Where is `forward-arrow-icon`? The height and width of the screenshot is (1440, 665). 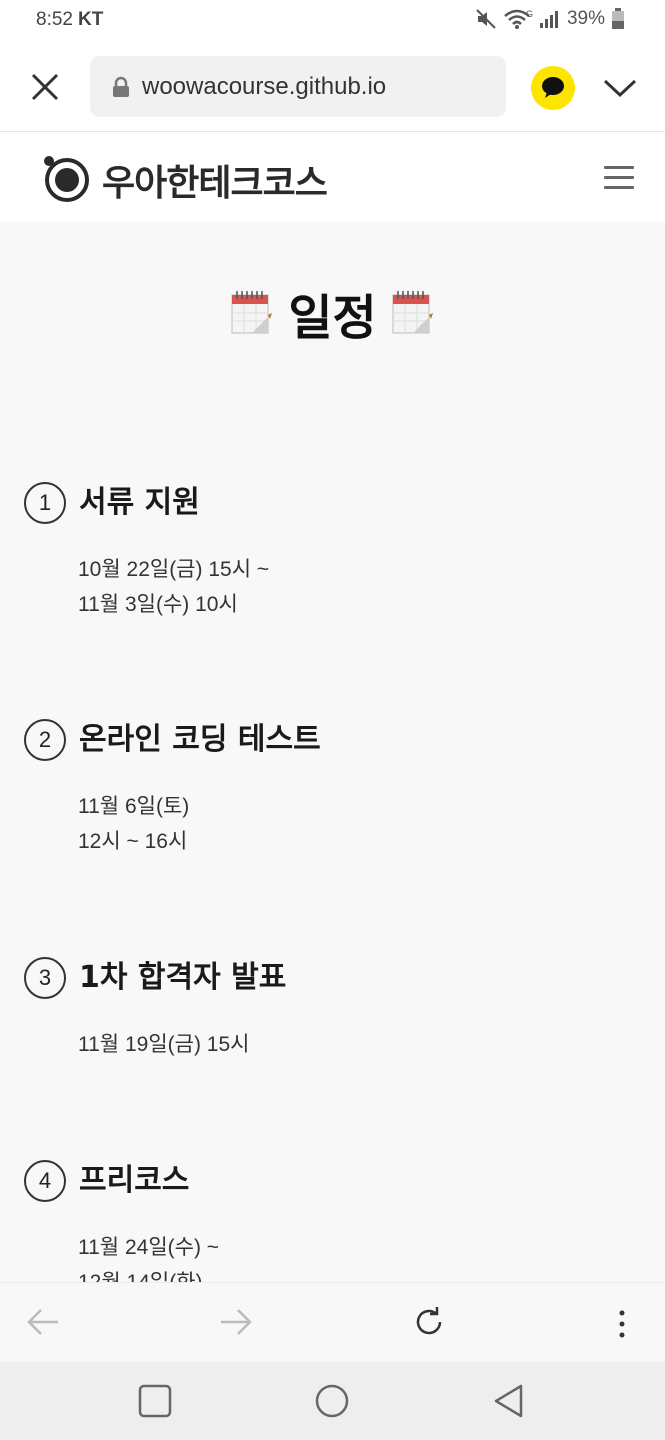
forward-arrow-icon is located at coordinates (236, 1322).